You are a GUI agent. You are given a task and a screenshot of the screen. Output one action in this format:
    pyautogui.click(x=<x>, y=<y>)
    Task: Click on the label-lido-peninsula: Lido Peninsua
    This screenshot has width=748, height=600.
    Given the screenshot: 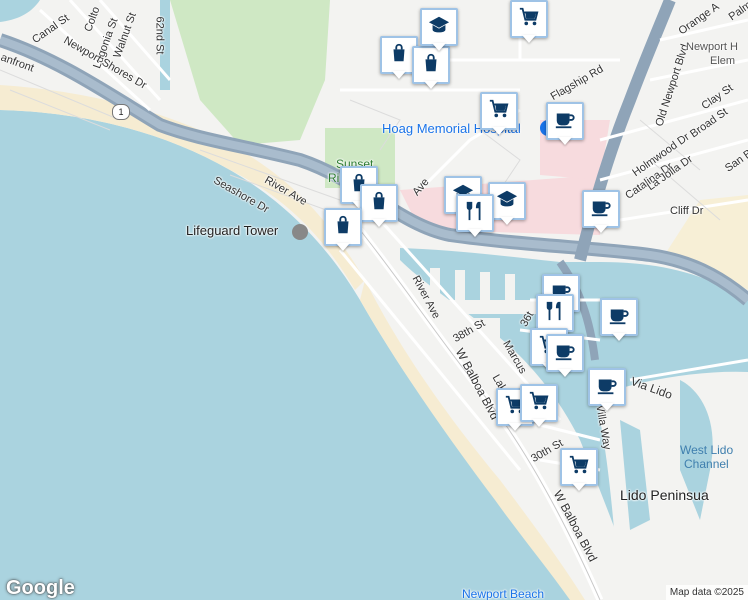 What is the action you would take?
    pyautogui.click(x=664, y=495)
    